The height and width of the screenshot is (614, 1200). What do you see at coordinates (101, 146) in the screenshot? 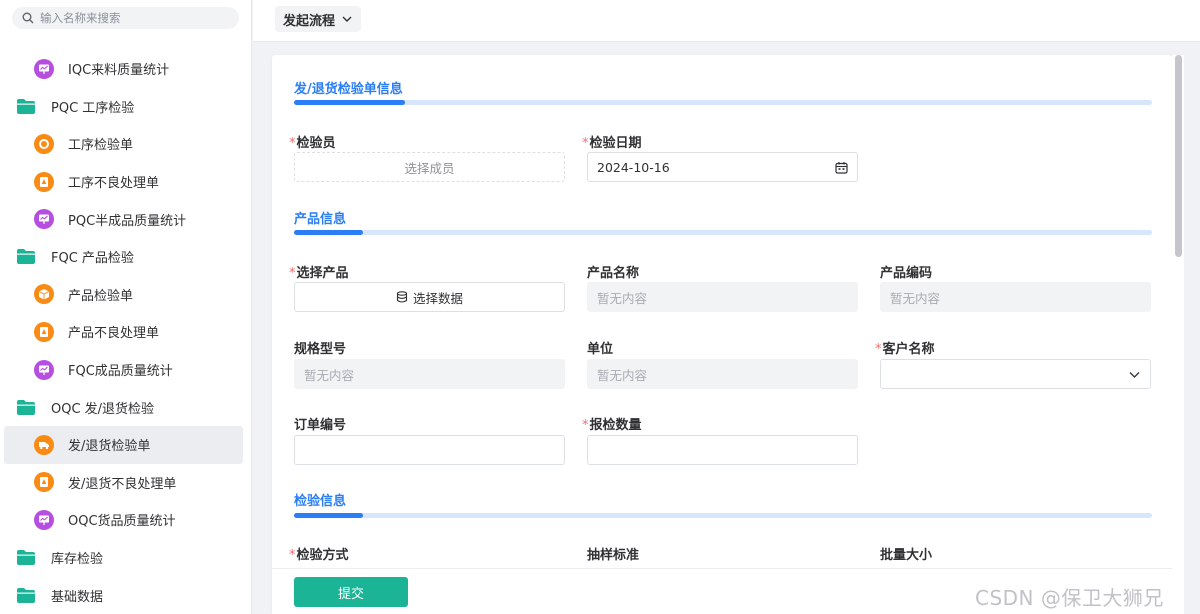
I see `sidebar-item-label: 工序检验单` at bounding box center [101, 146].